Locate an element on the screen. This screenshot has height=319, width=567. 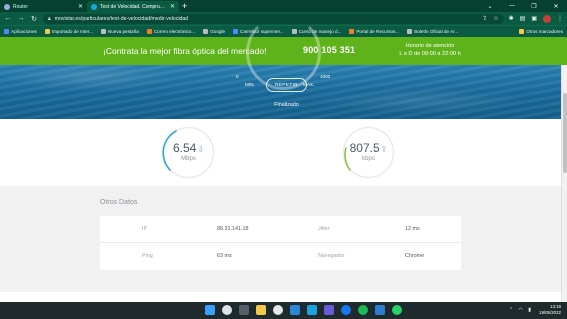
search-icon is located at coordinates (227, 310).